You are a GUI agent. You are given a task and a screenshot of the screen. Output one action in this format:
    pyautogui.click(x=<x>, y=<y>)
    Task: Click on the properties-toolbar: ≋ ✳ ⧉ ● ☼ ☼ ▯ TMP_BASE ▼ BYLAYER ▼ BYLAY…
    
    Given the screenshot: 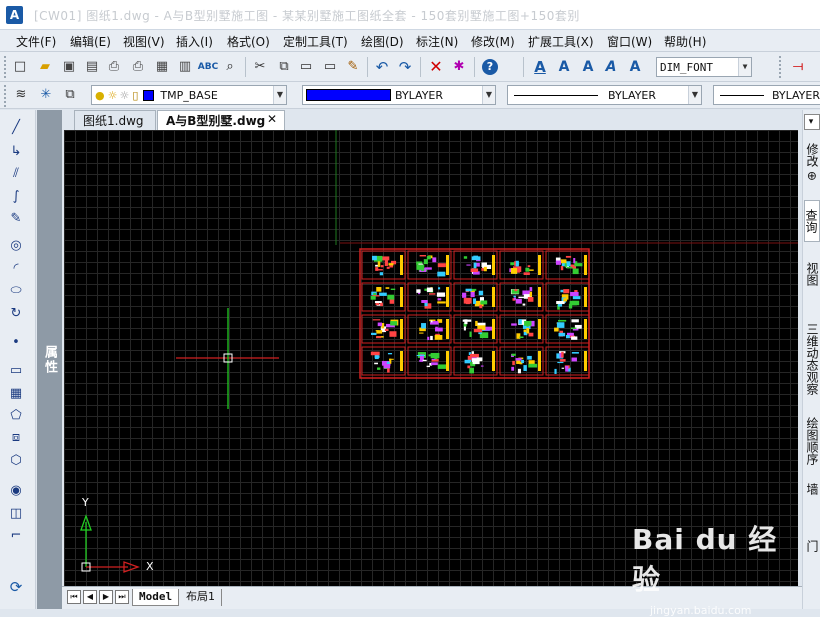 What is the action you would take?
    pyautogui.click(x=410, y=95)
    